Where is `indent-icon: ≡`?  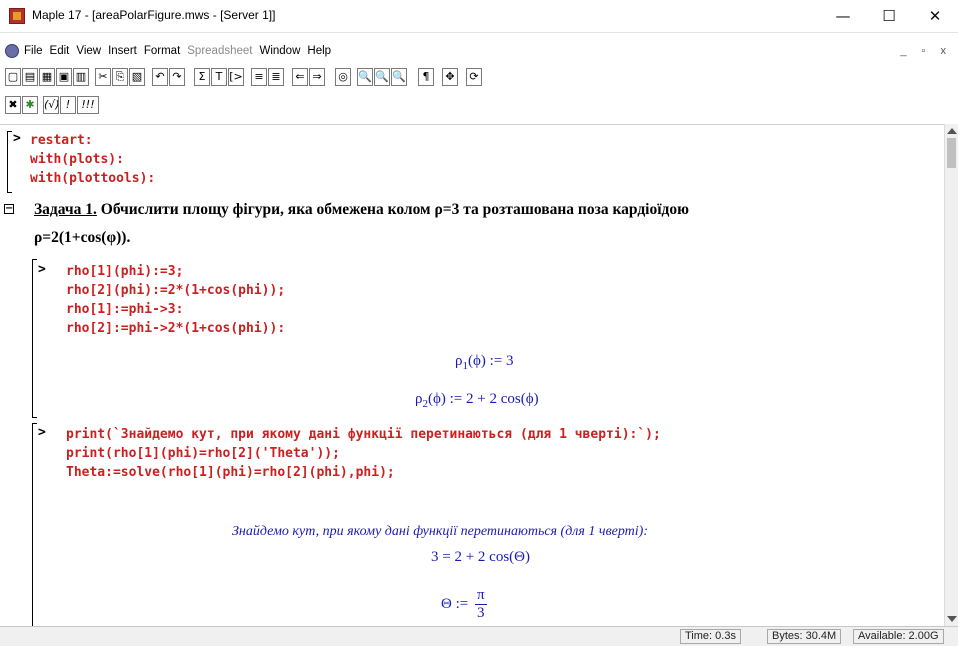 indent-icon: ≡ is located at coordinates (259, 77).